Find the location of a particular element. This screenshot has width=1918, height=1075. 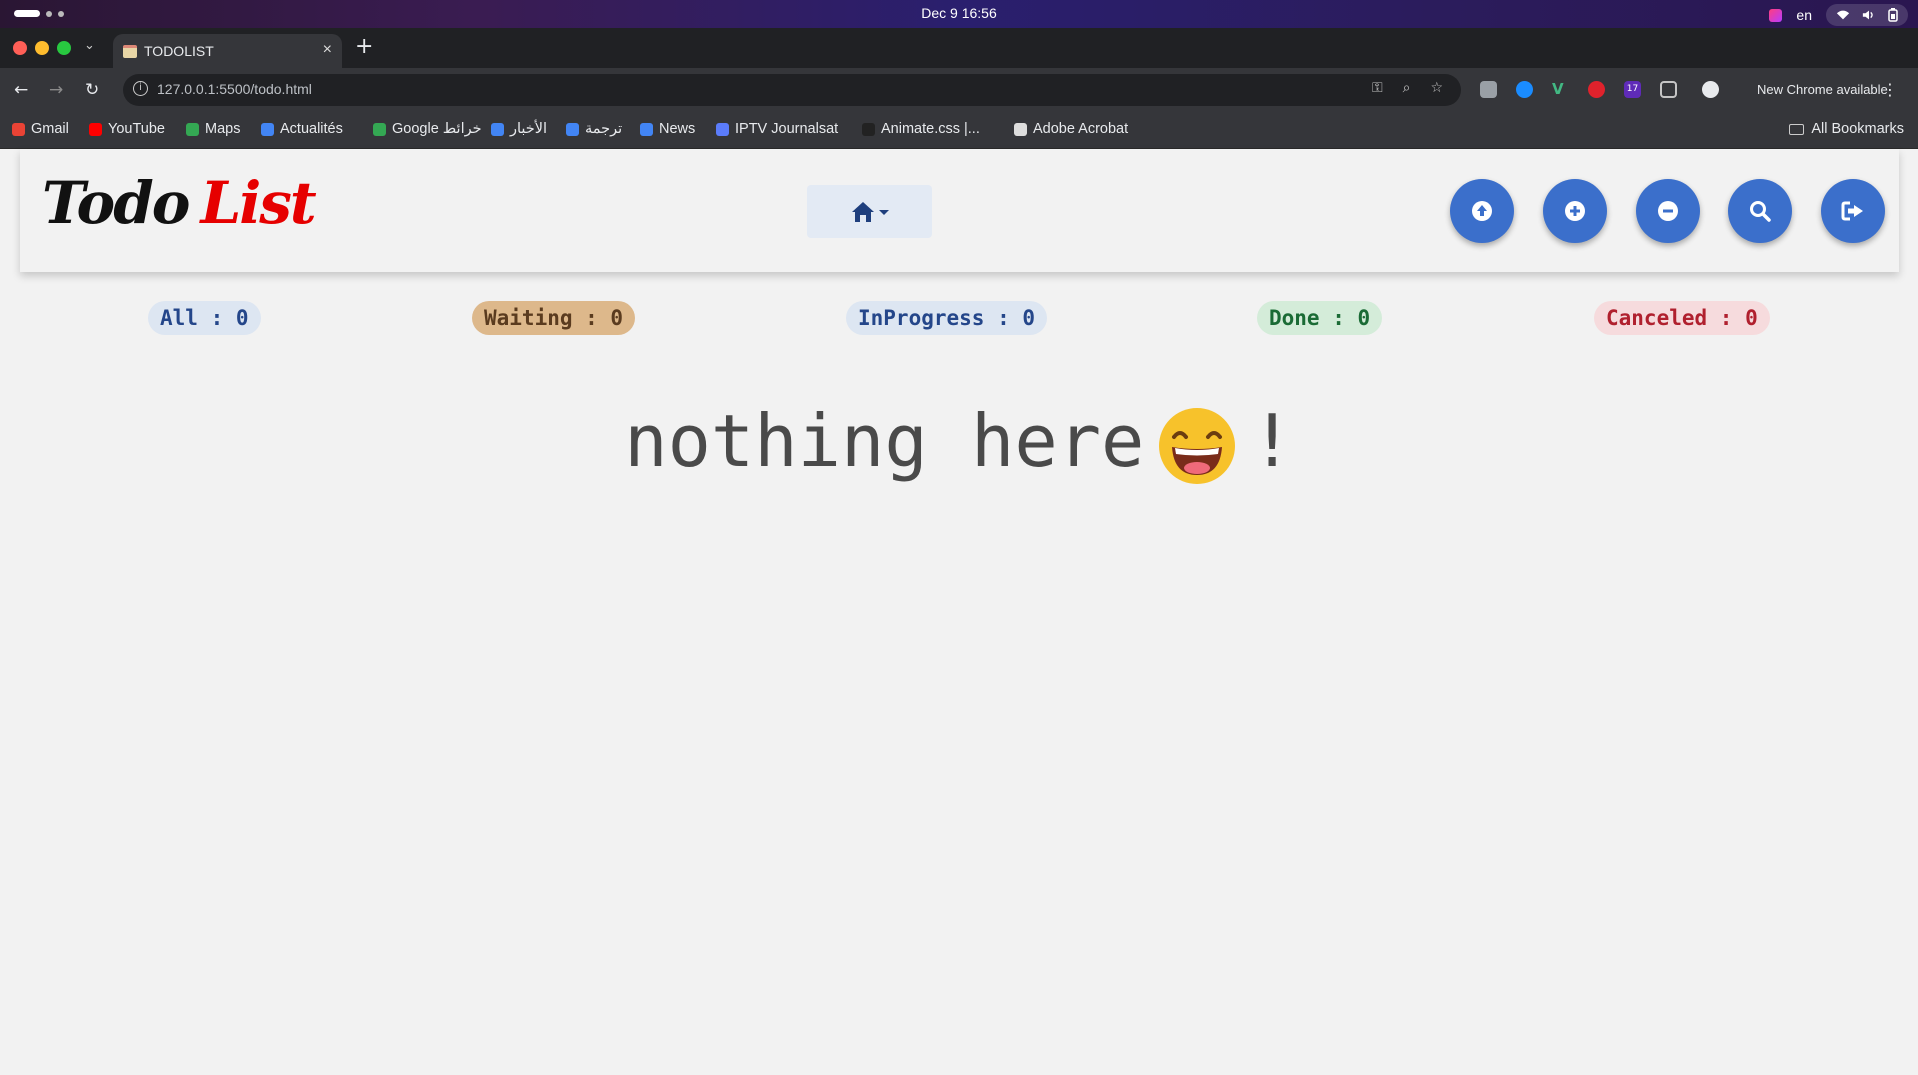

empty-state-text: nothing here is located at coordinates (884, 441).